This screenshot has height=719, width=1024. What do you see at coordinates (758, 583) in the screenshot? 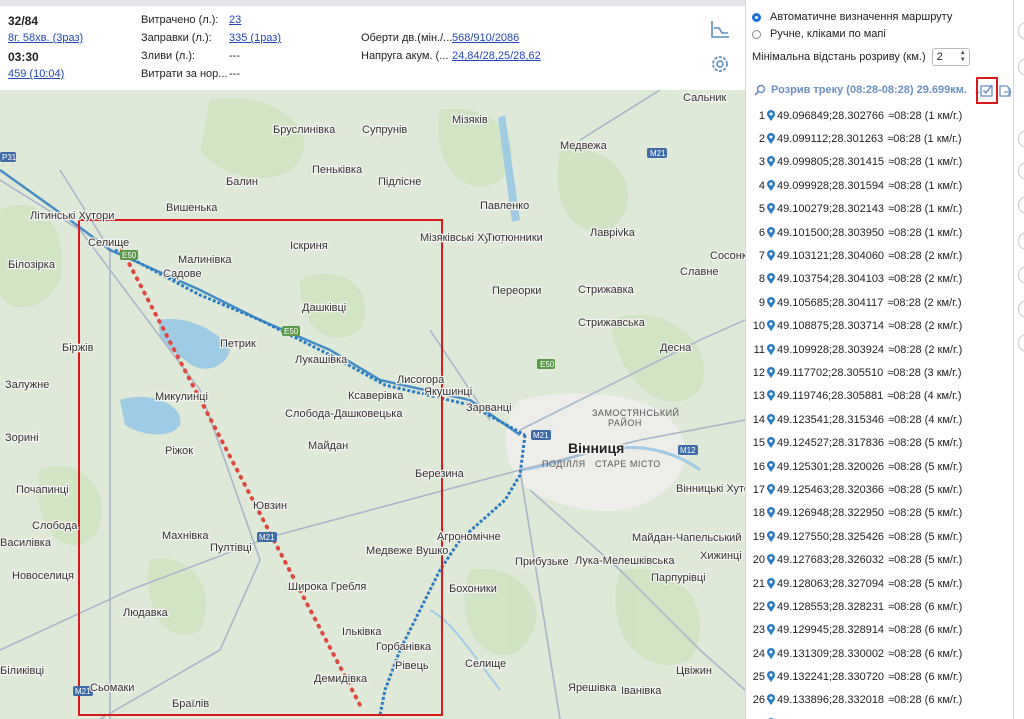
I see `point-index: 21` at bounding box center [758, 583].